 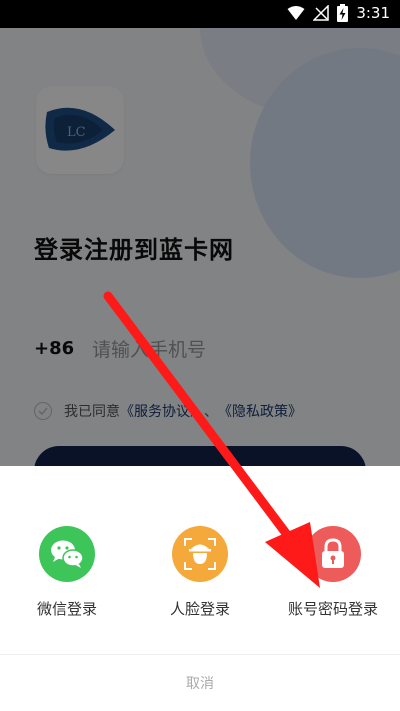 I want to click on face-login-label: 人脸登录, so click(x=199, y=609).